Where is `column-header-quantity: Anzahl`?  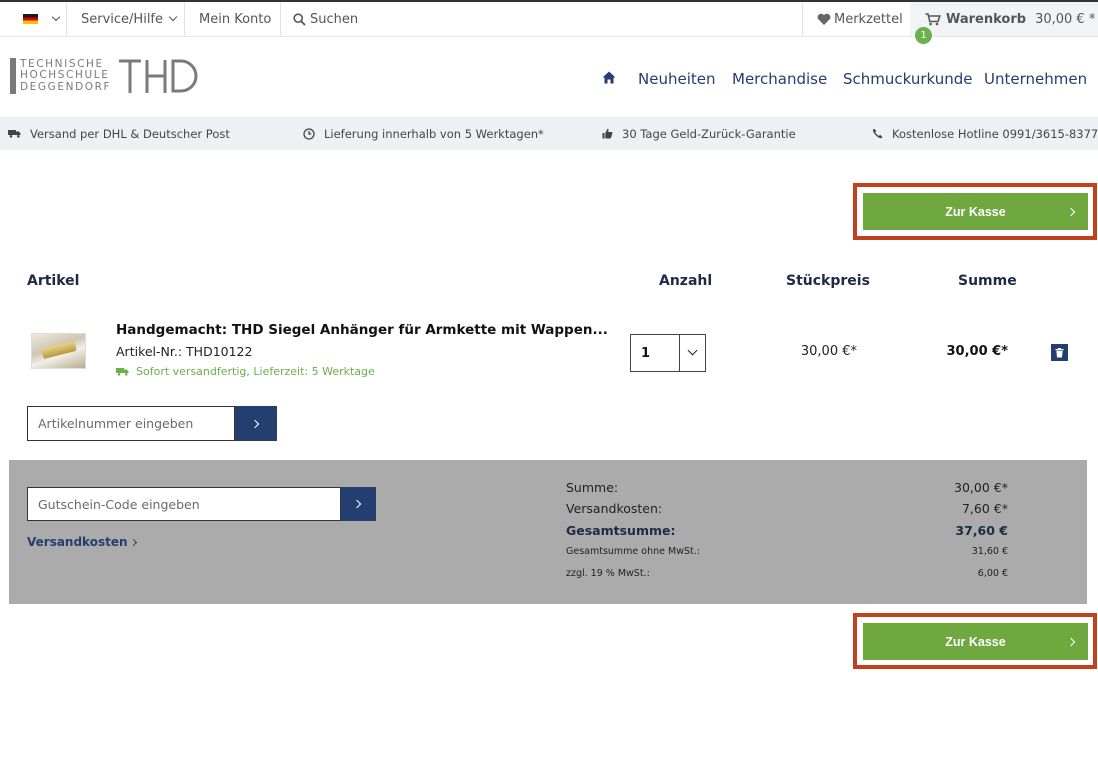 column-header-quantity: Anzahl is located at coordinates (686, 281).